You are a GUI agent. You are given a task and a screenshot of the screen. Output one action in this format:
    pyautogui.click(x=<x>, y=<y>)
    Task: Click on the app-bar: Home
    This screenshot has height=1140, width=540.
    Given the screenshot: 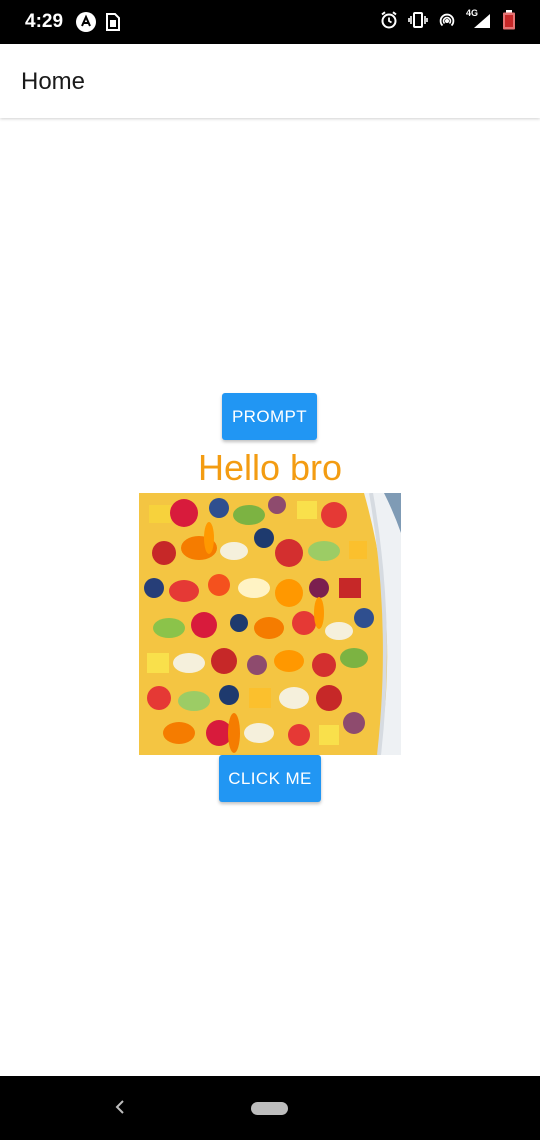 What is the action you would take?
    pyautogui.click(x=270, y=81)
    